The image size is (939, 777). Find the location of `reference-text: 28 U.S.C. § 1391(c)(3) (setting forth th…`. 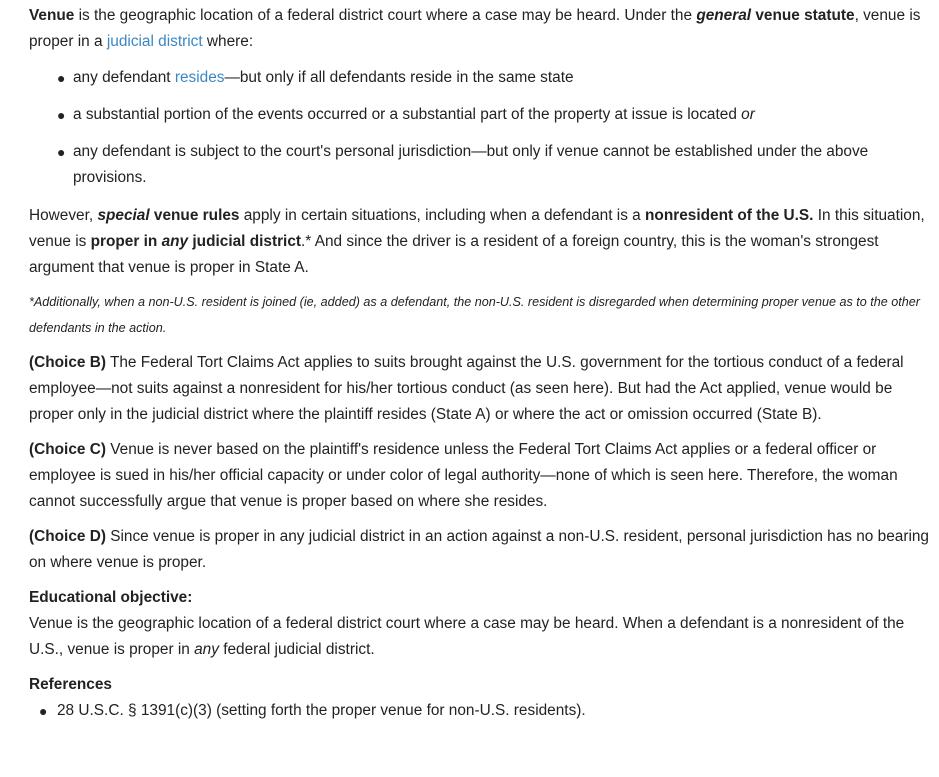

reference-text: 28 U.S.C. § 1391(c)(3) (setting forth th… is located at coordinates (321, 710).